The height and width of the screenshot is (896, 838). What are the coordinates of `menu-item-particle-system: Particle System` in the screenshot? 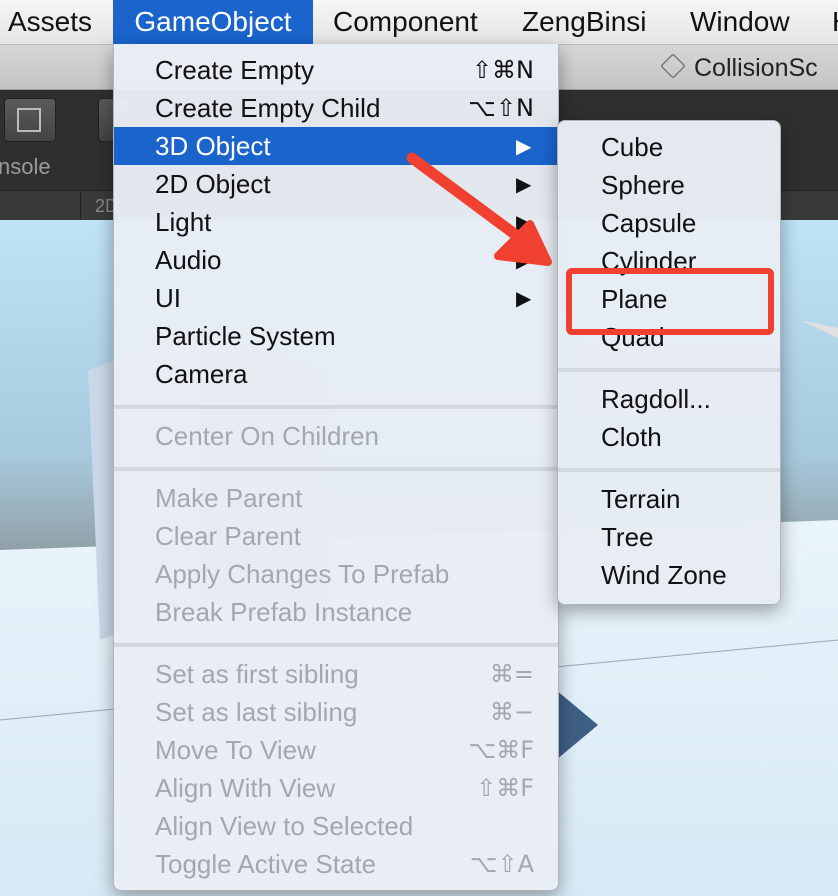 It's located at (336, 336).